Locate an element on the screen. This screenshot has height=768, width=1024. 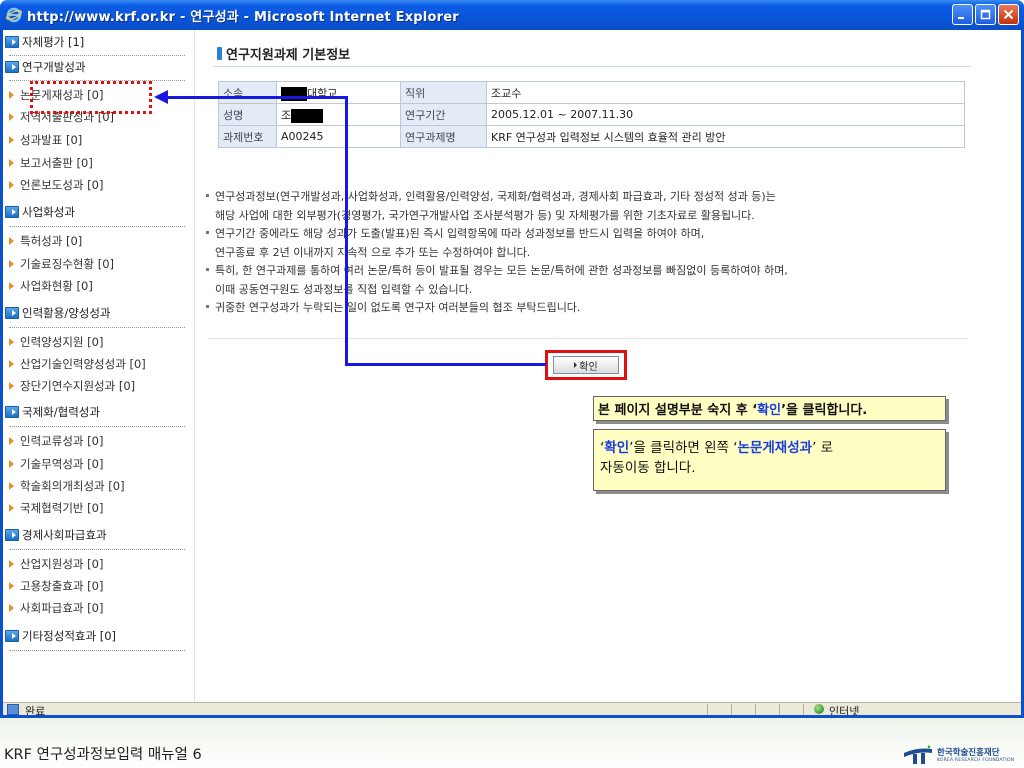
status-bar: 완료 인터넷 is located at coordinates (512, 710).